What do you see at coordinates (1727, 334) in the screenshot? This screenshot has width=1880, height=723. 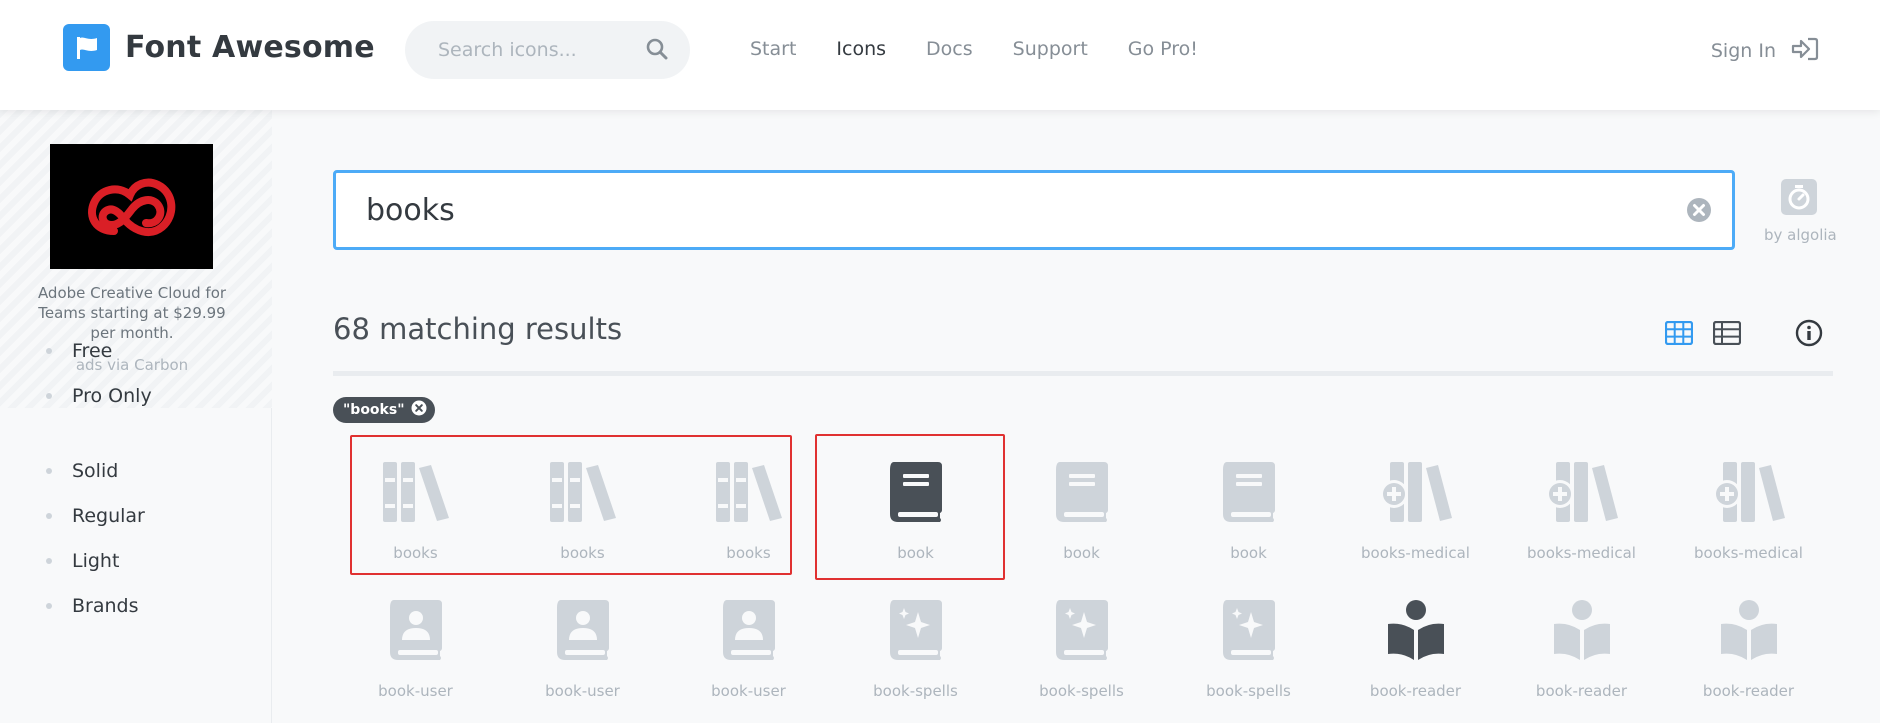 I see `list-view-icon` at bounding box center [1727, 334].